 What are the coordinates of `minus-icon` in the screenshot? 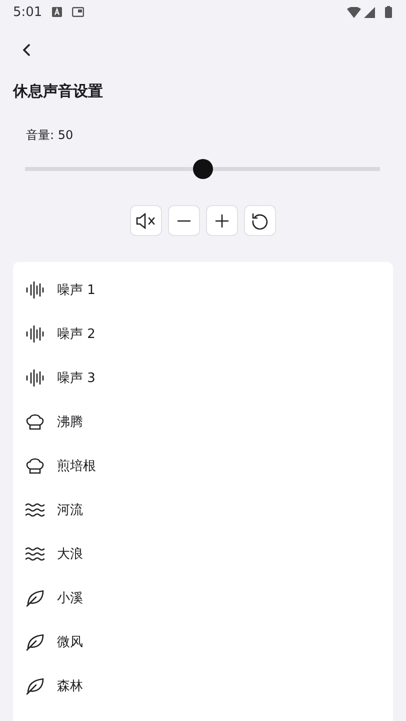 It's located at (184, 221).